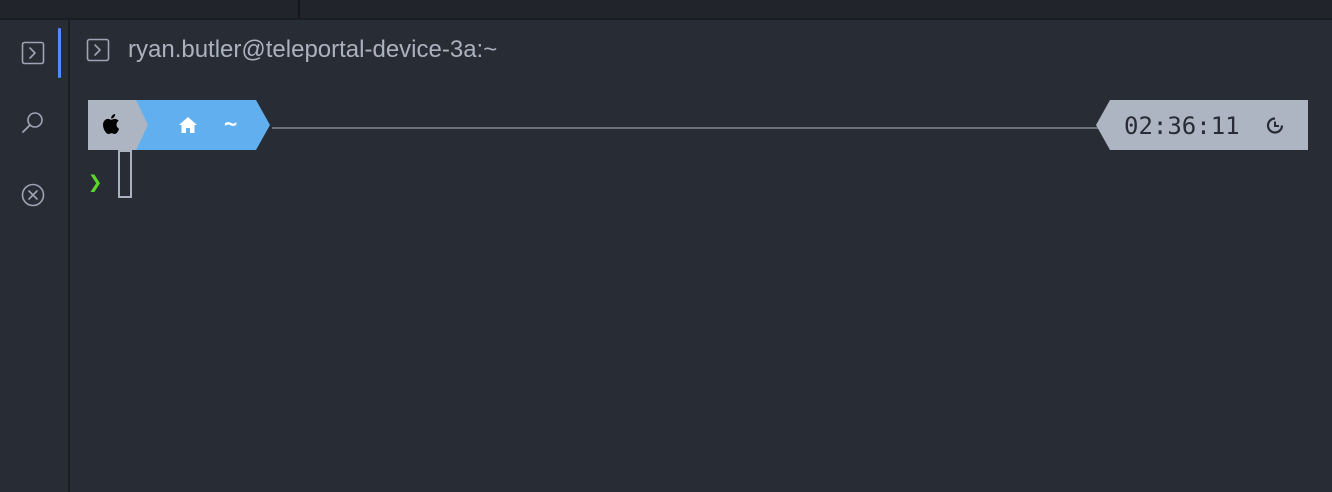  I want to click on directory-segment: ~, so click(196, 125).